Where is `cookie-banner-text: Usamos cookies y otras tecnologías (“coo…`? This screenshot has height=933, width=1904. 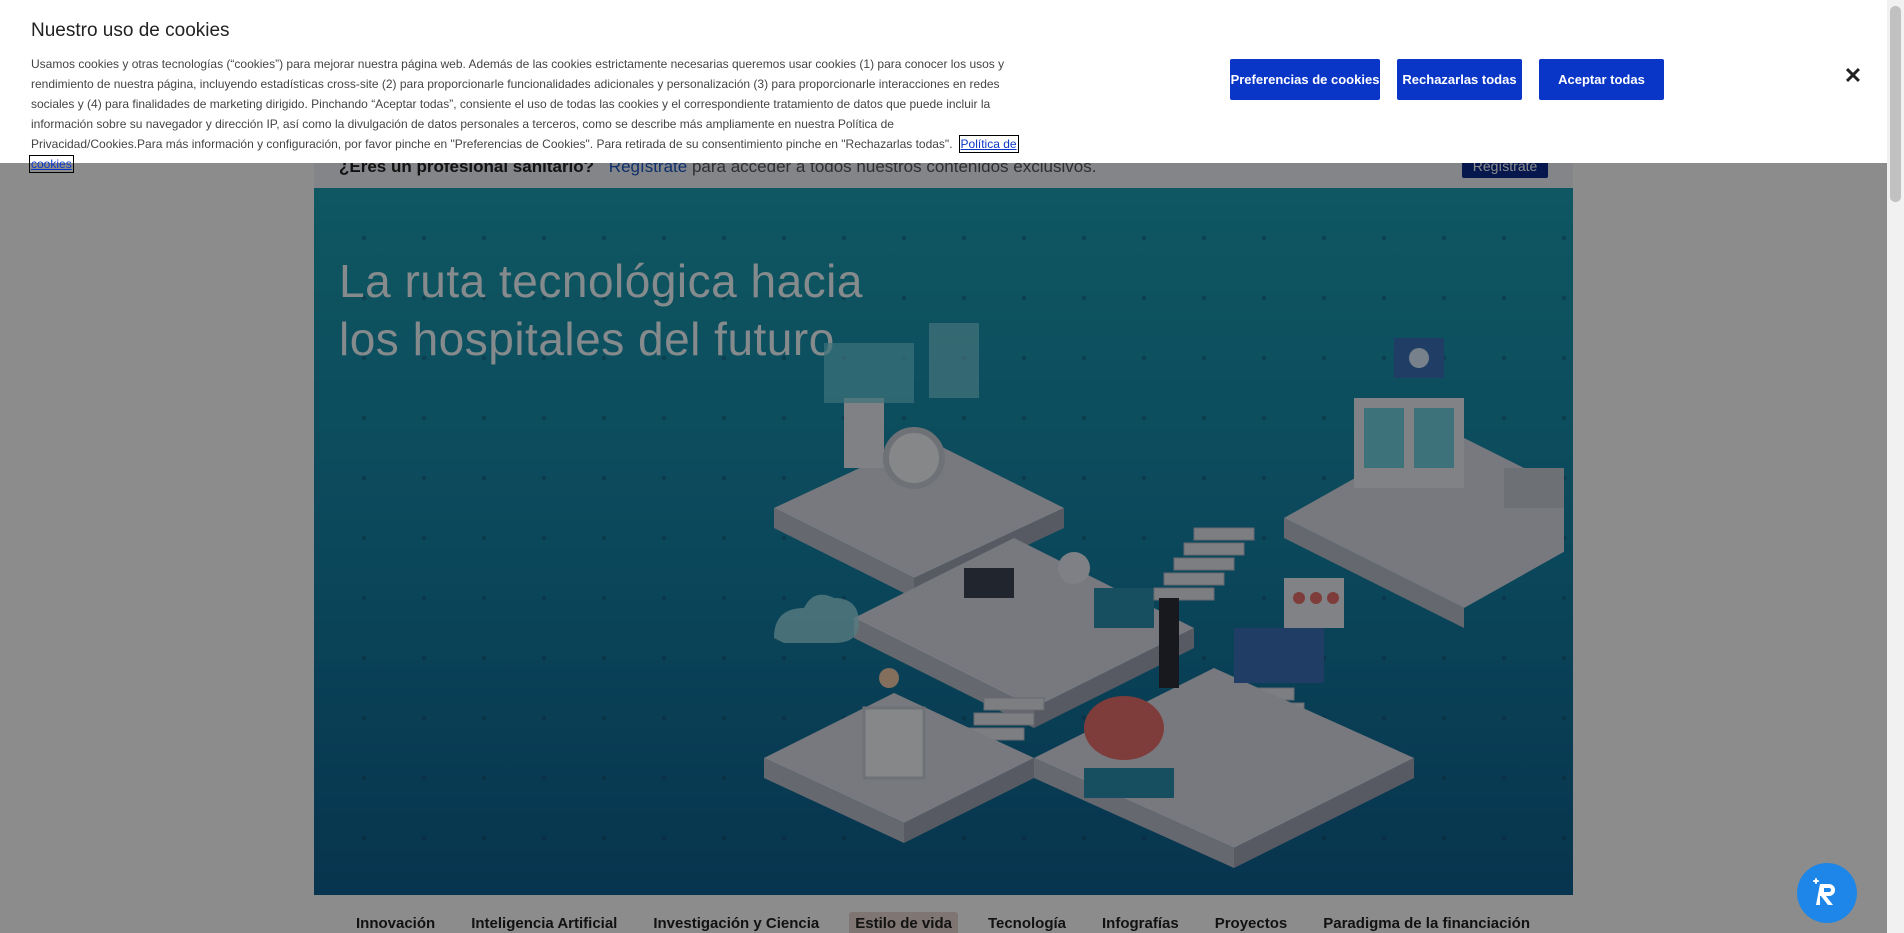
cookie-banner-text: Usamos cookies y otras tecnologías (“coo… is located at coordinates (525, 114).